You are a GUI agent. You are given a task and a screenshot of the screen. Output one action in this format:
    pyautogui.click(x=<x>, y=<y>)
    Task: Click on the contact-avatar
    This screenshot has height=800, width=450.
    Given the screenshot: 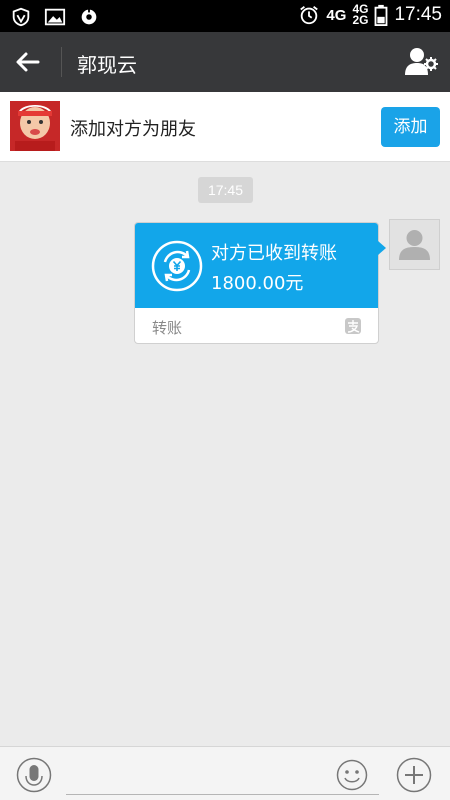 What is the action you would take?
    pyautogui.click(x=35, y=126)
    